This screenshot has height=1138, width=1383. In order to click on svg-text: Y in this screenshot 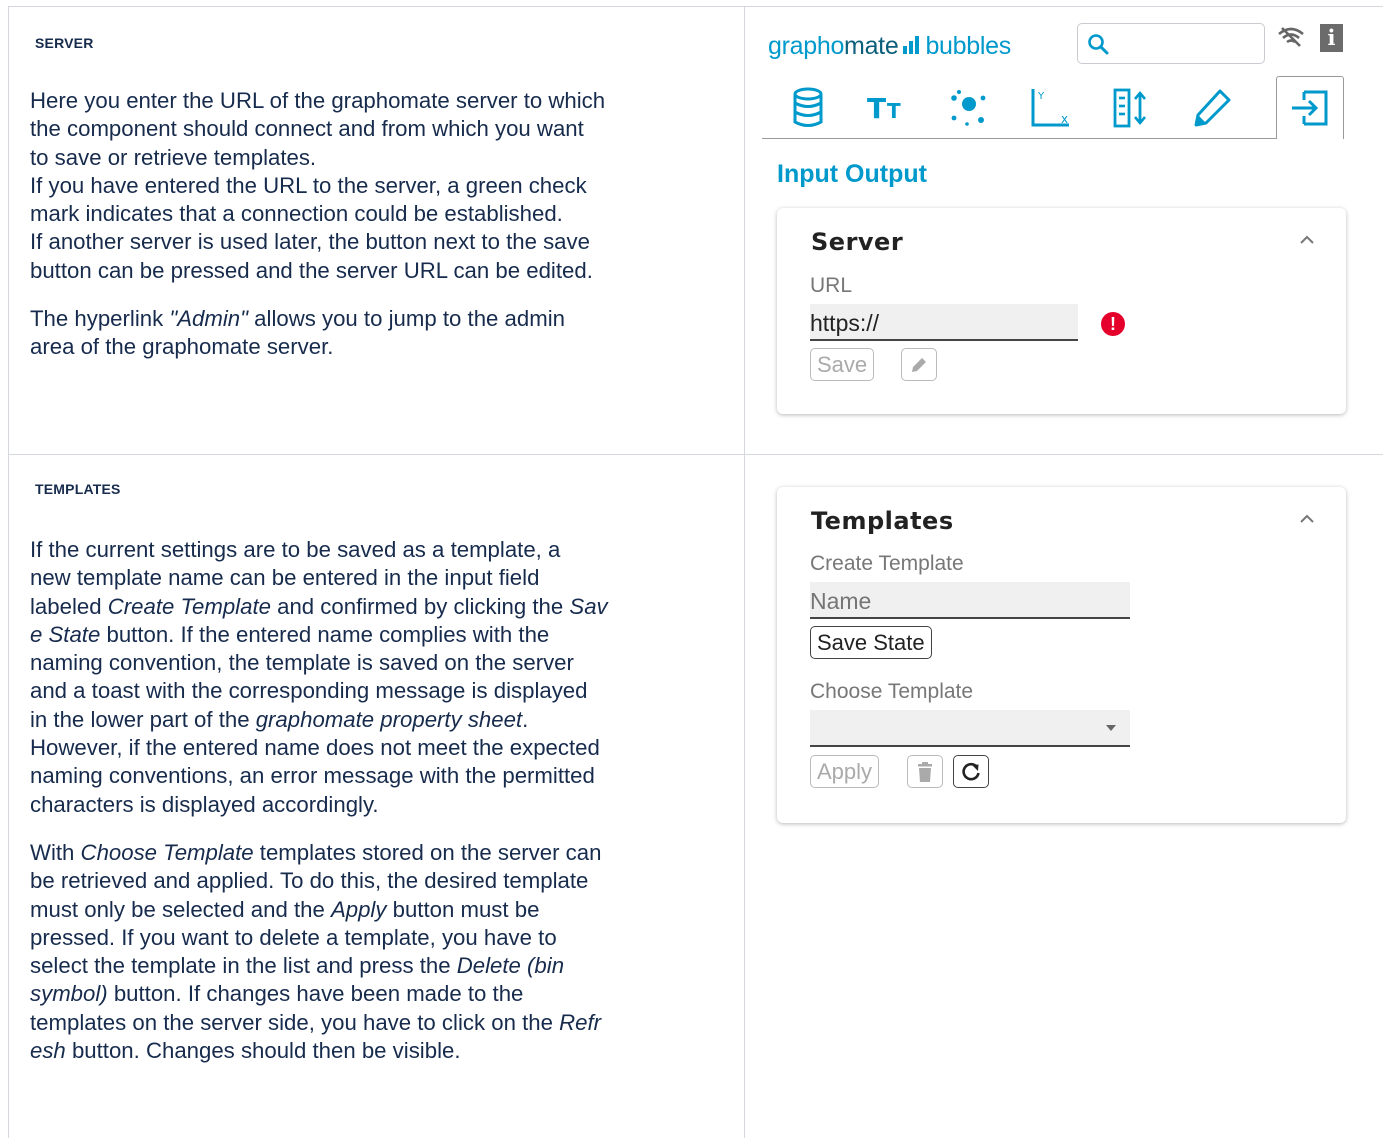, I will do `click(1041, 96)`.